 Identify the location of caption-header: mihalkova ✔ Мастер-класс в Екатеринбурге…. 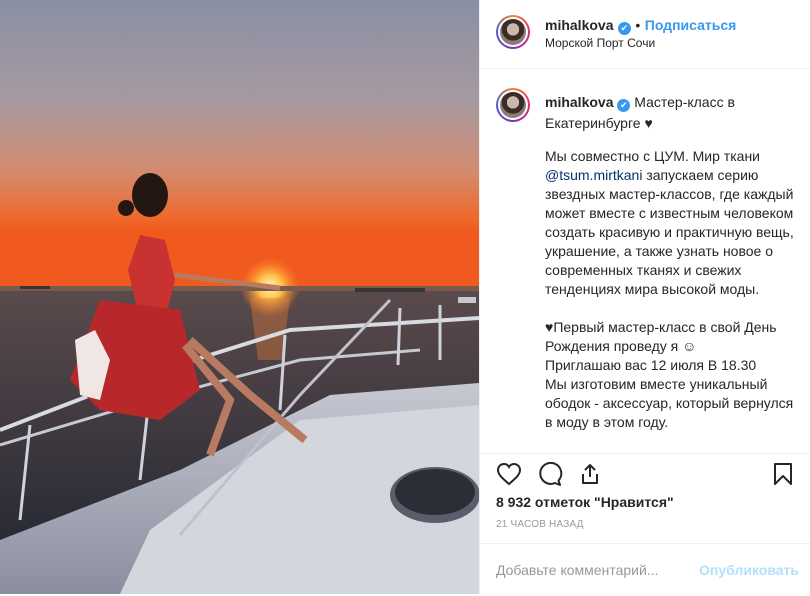
(670, 113).